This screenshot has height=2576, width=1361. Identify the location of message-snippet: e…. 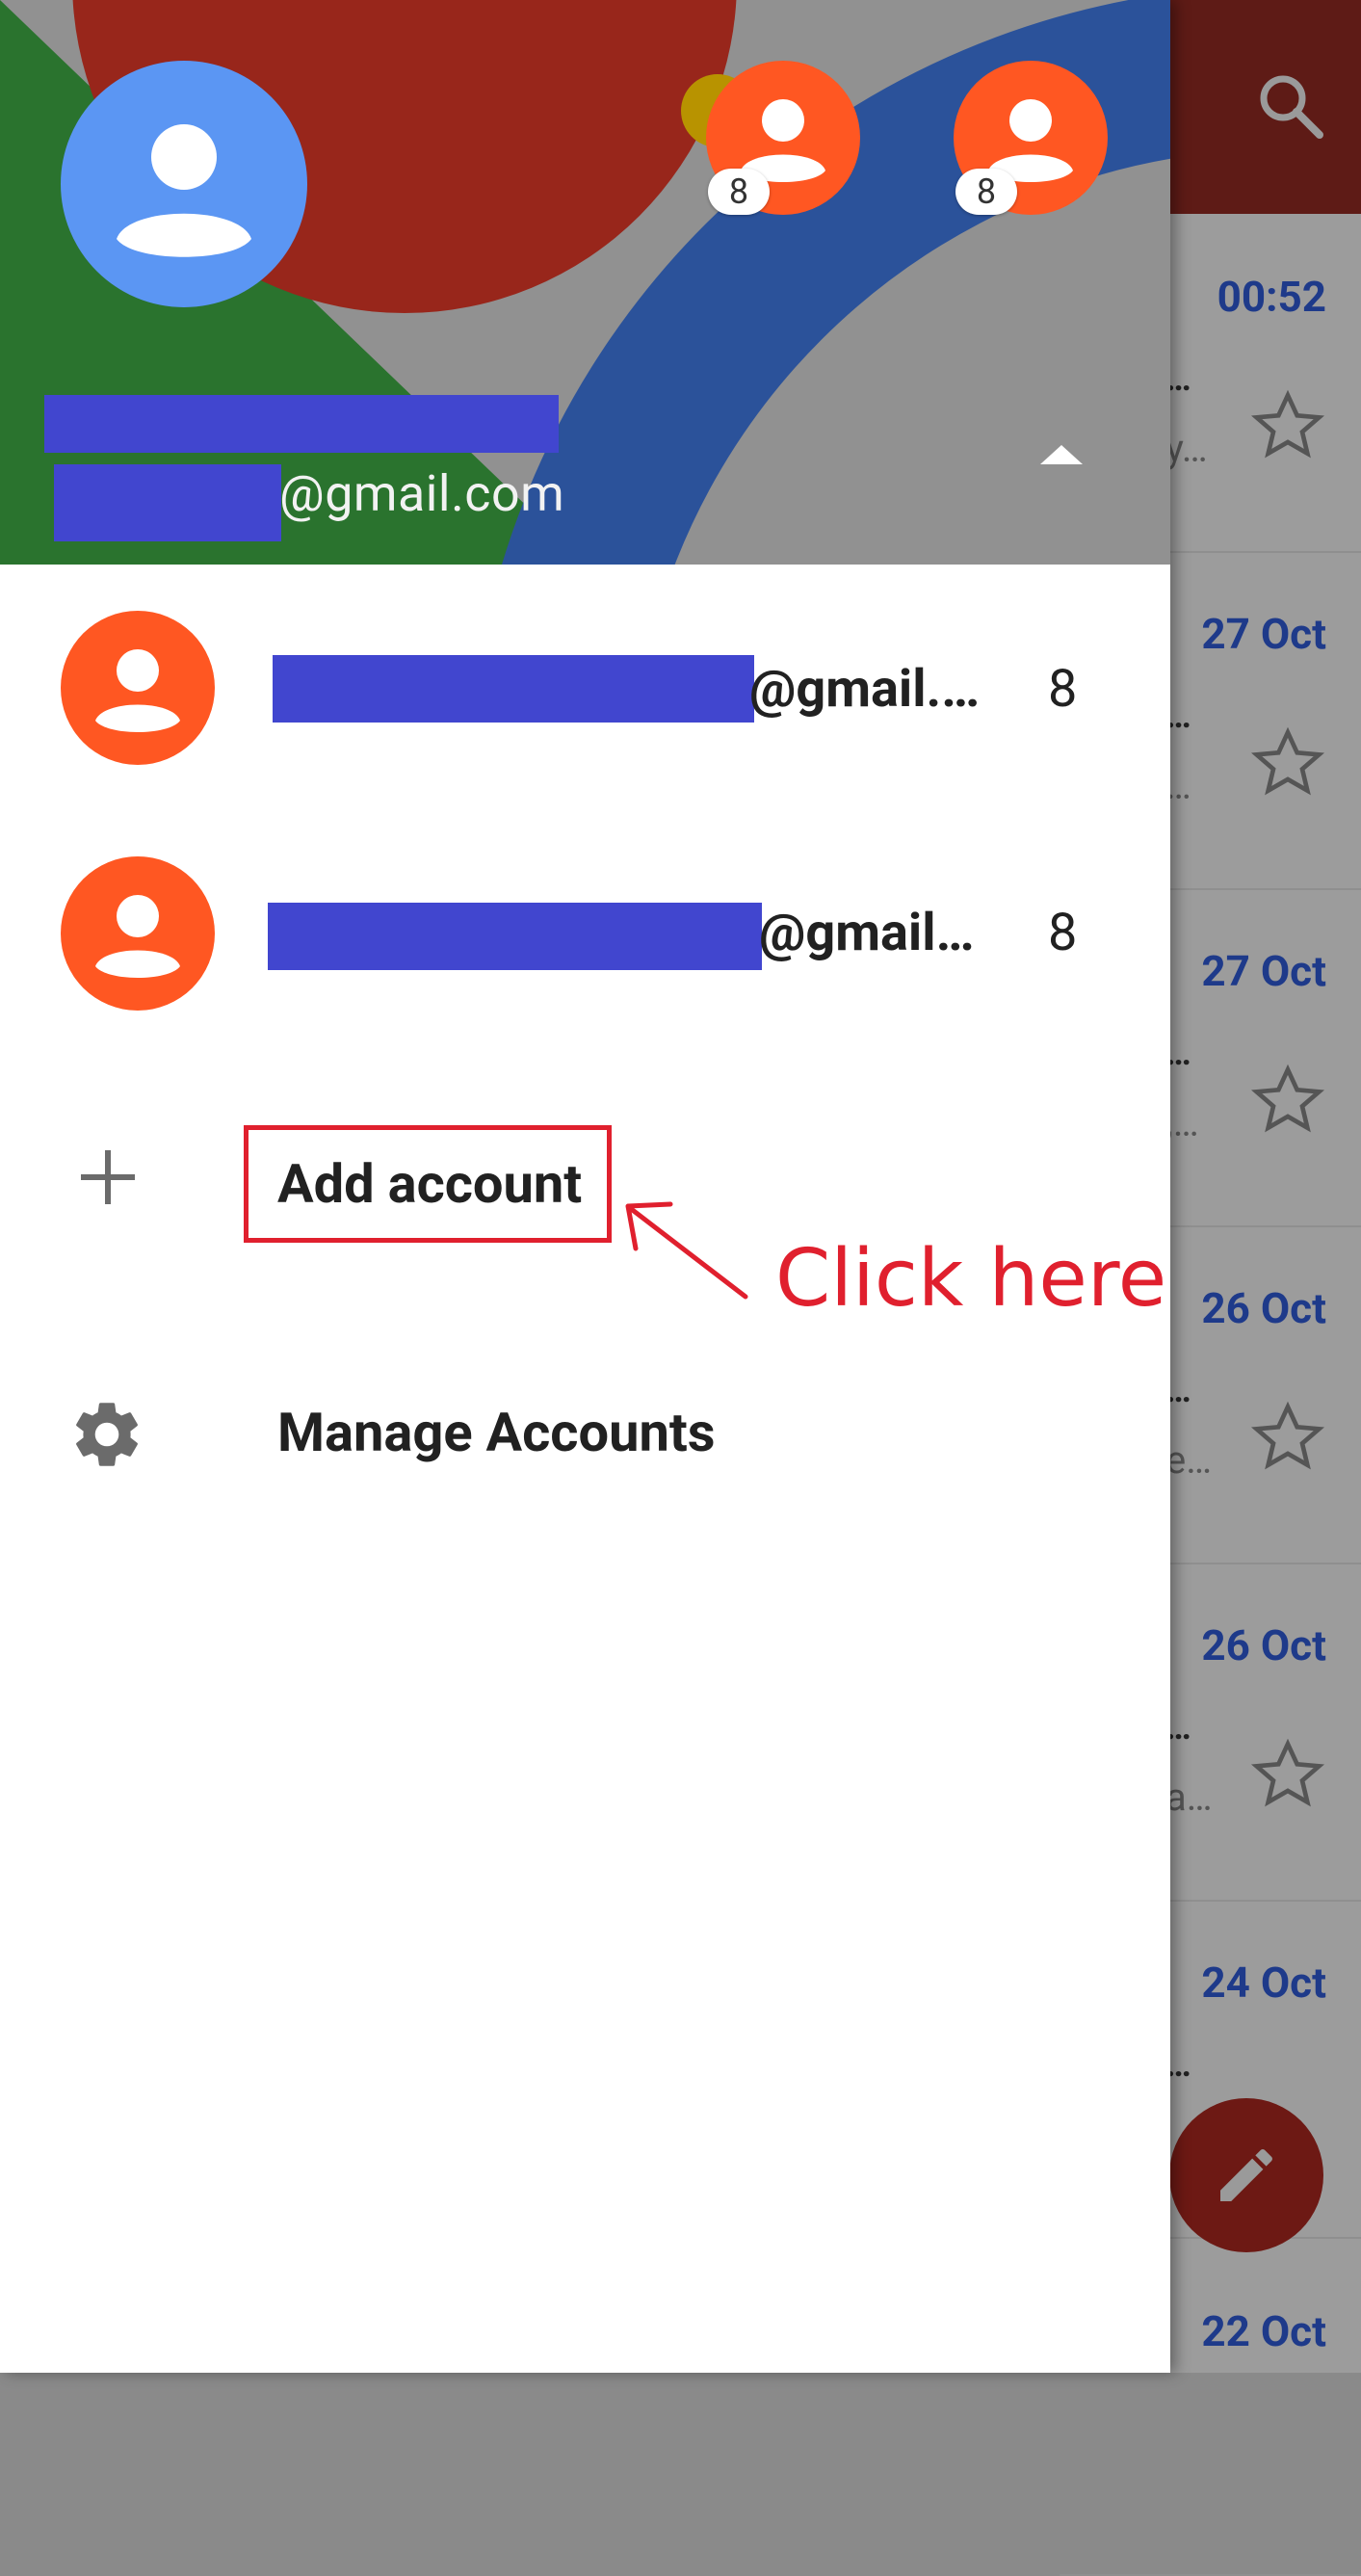
(1188, 1460).